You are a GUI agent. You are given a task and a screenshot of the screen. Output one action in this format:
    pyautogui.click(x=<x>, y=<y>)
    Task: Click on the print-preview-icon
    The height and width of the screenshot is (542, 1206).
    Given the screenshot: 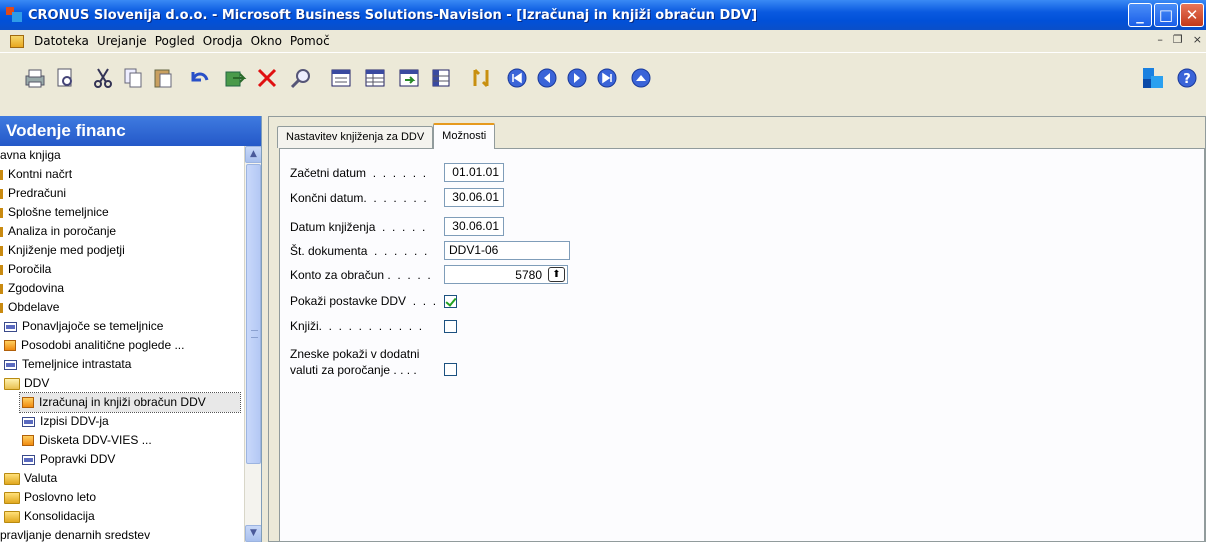 What is the action you would take?
    pyautogui.click(x=65, y=78)
    